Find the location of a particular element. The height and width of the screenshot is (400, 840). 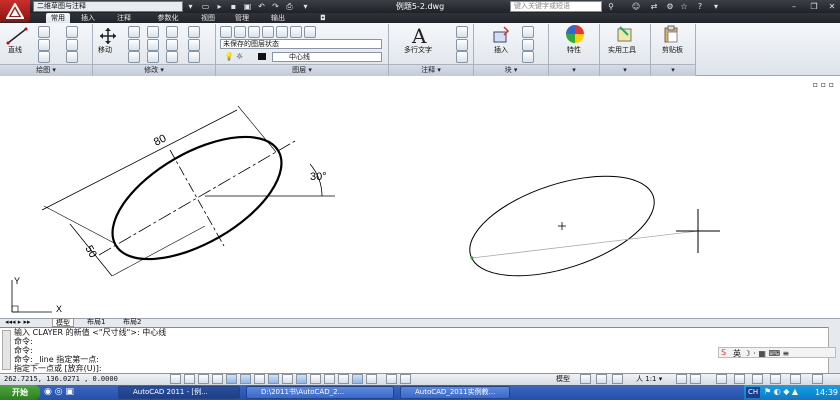

ime-toolbar: S 英 ☽ · ▦ ⌨ ≡ is located at coordinates (777, 352).